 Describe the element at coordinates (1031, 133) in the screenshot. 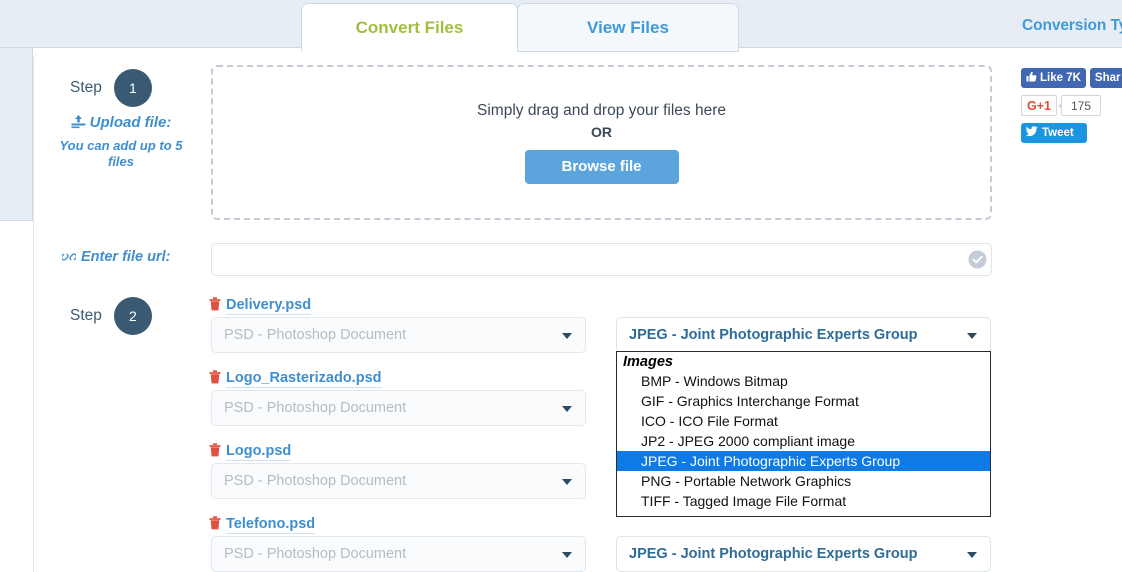

I see `twitter-bird-icon` at that location.